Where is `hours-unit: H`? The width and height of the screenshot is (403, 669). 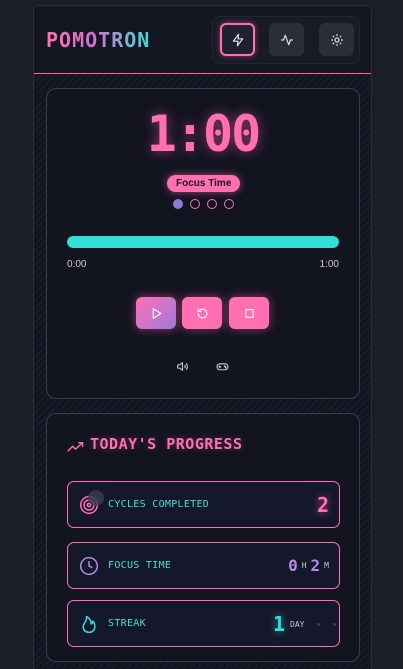 hours-unit: H is located at coordinates (304, 565).